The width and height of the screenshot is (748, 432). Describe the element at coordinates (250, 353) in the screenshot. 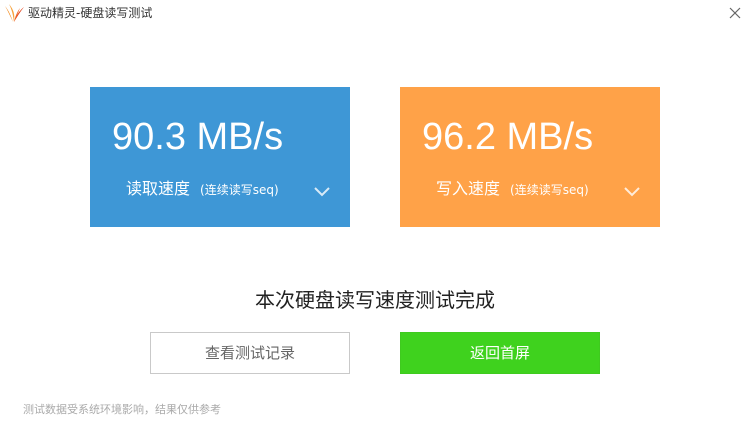

I see `view-history-button: 查看测试记录` at that location.